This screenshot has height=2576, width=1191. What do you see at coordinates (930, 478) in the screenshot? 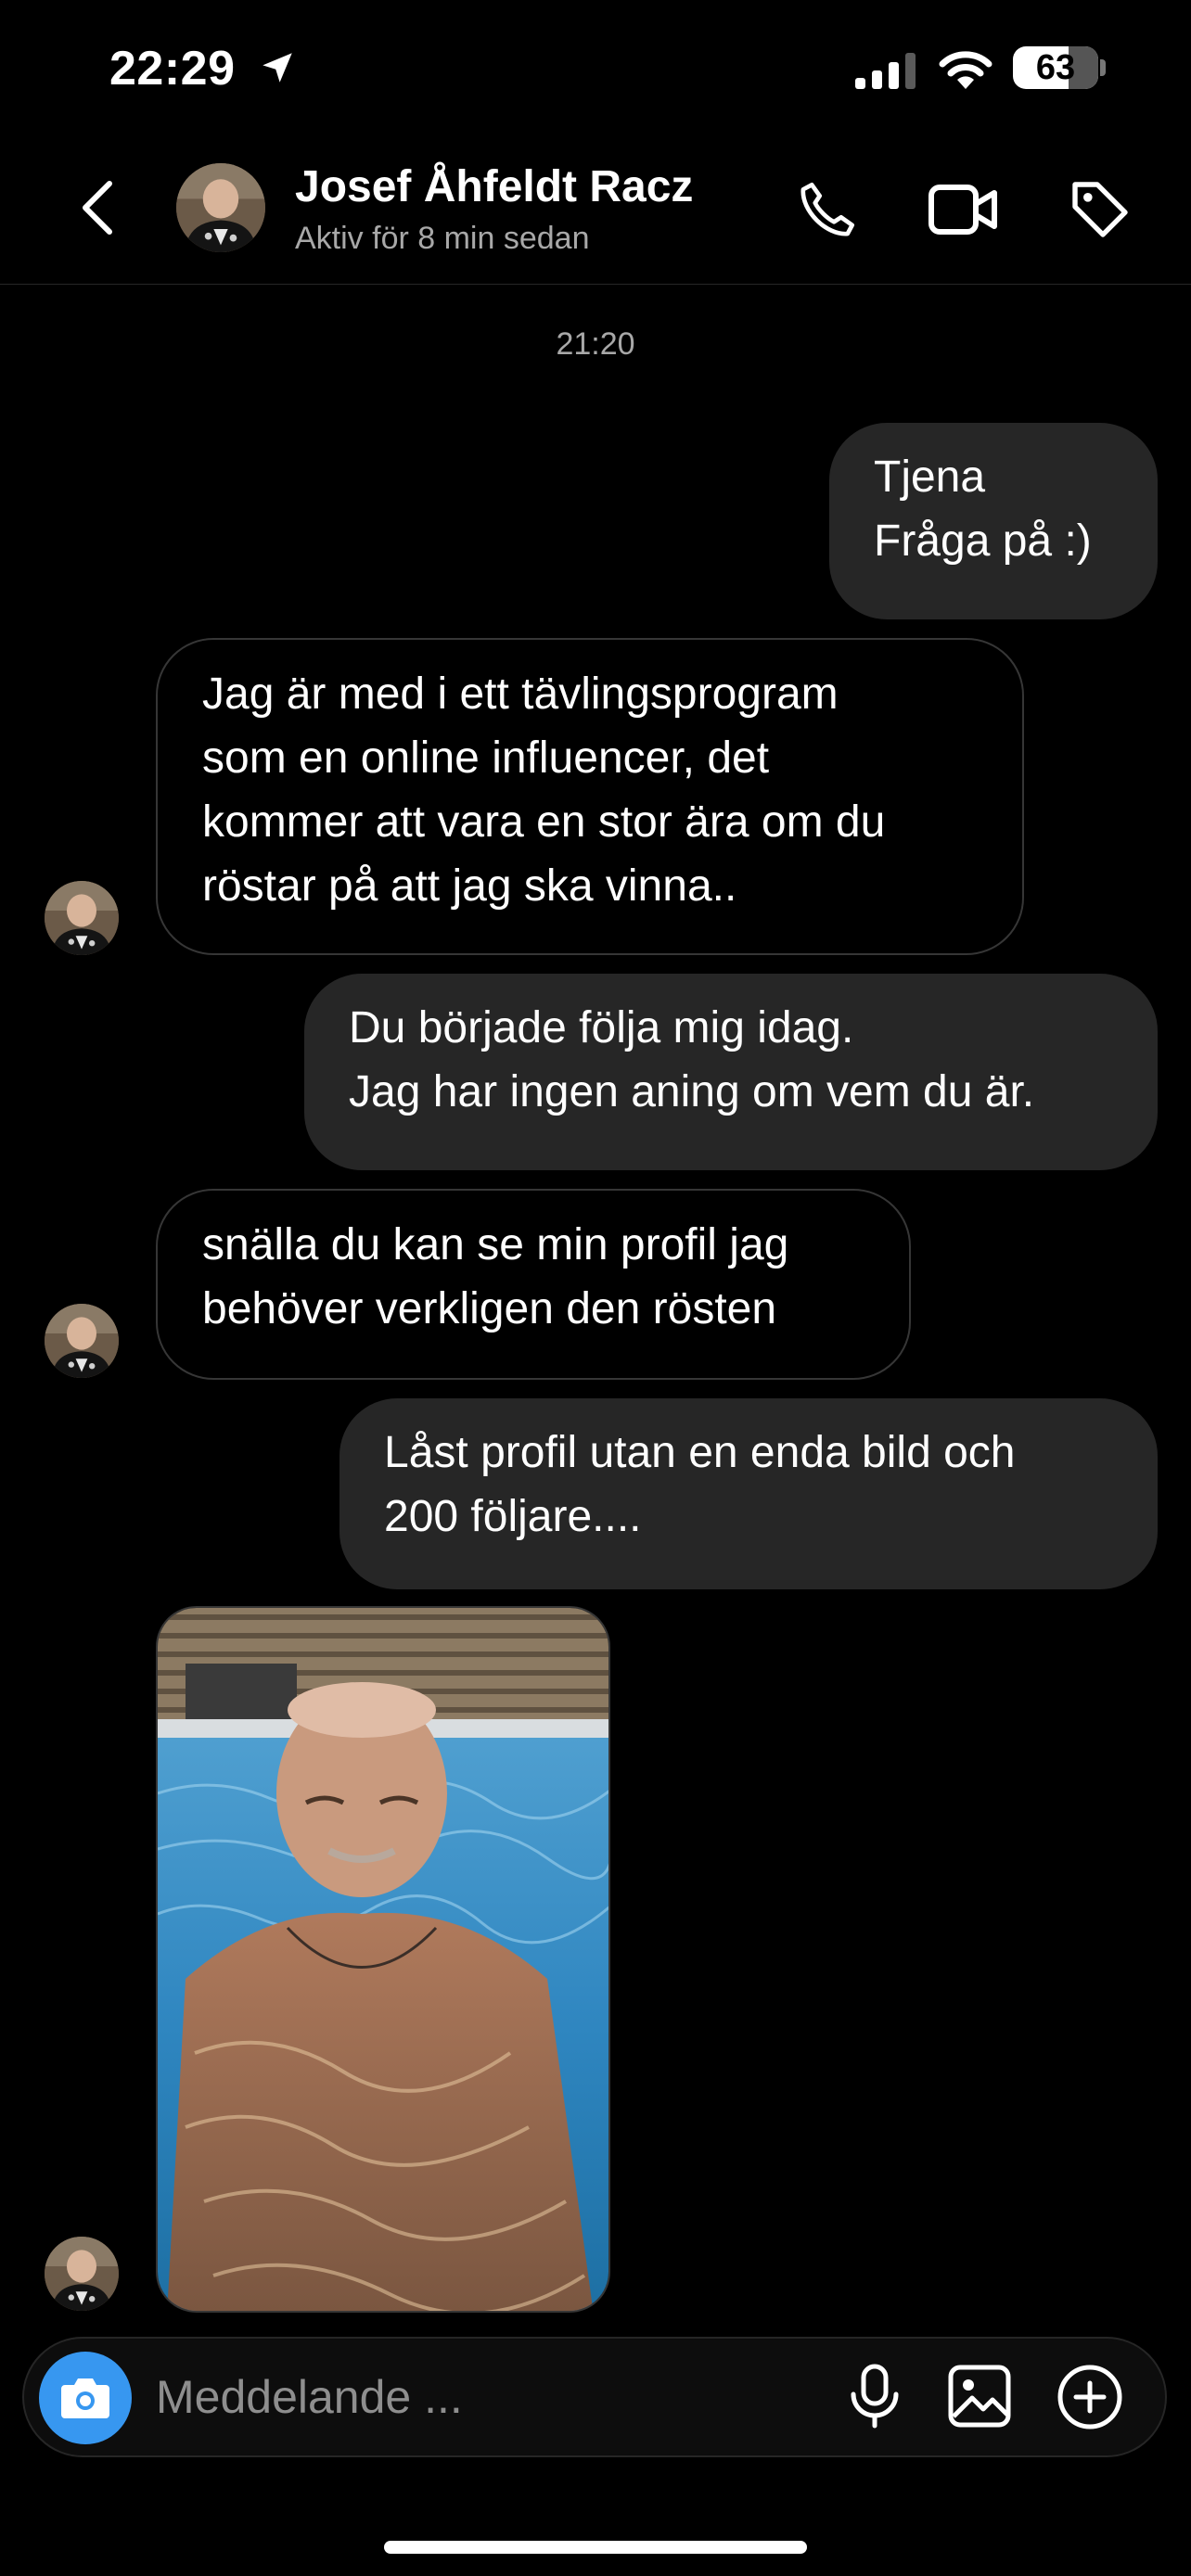
I see `message-line: Tjena` at bounding box center [930, 478].